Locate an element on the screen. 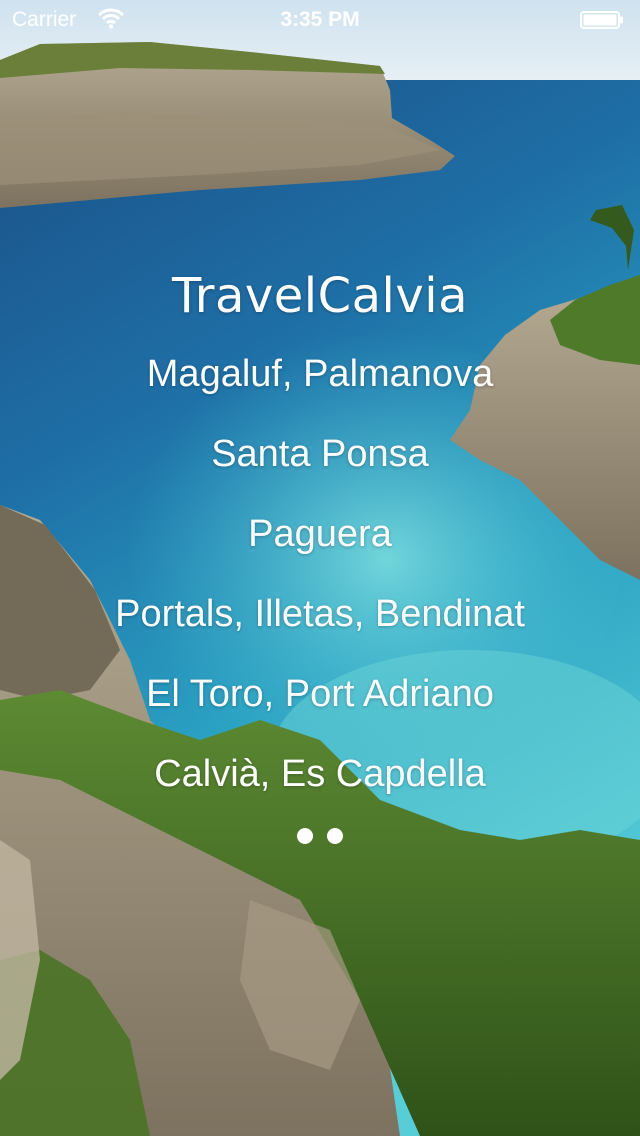 Image resolution: width=640 pixels, height=1136 pixels. battery-icon is located at coordinates (601, 20).